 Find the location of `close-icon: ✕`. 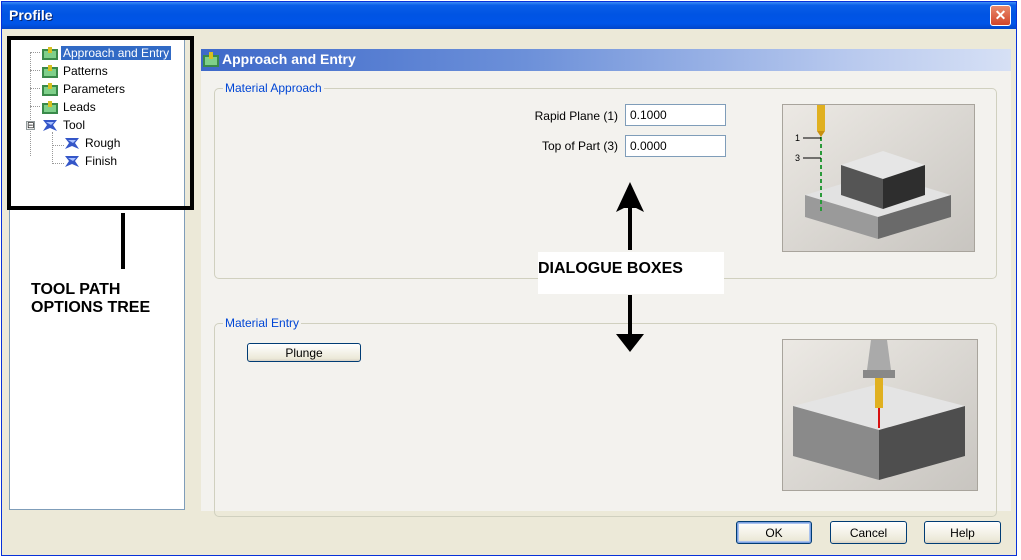

close-icon: ✕ is located at coordinates (1000, 15).